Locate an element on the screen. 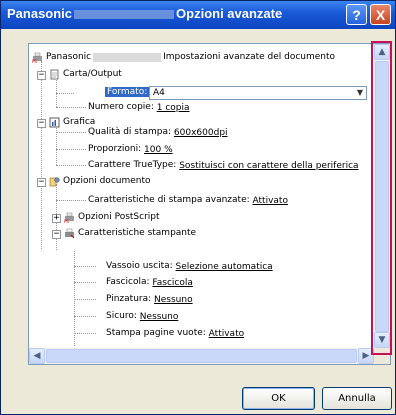 The image size is (396, 415). tree-item-caratteristiche-stampante: Caratteristiche stampante is located at coordinates (130, 233).